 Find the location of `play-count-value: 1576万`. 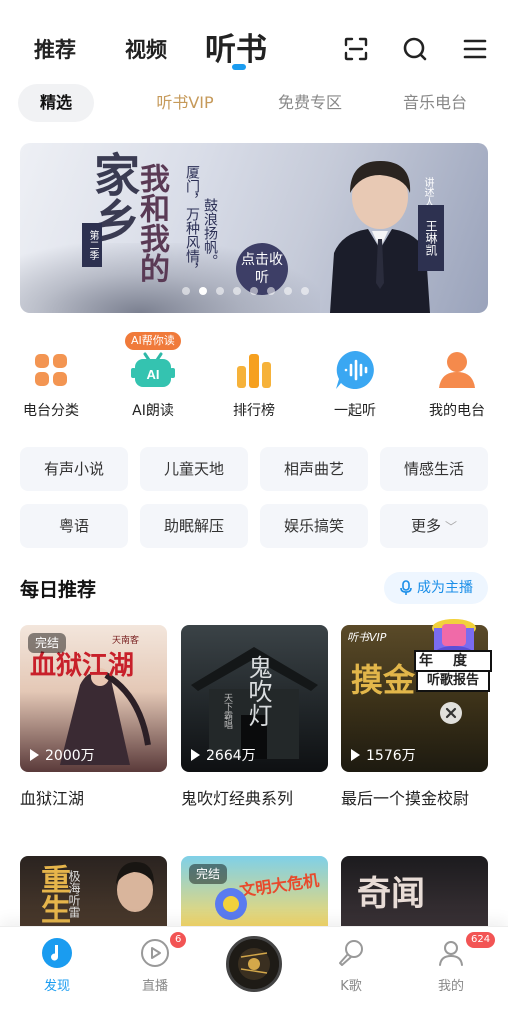

play-count-value: 1576万 is located at coordinates (391, 756).